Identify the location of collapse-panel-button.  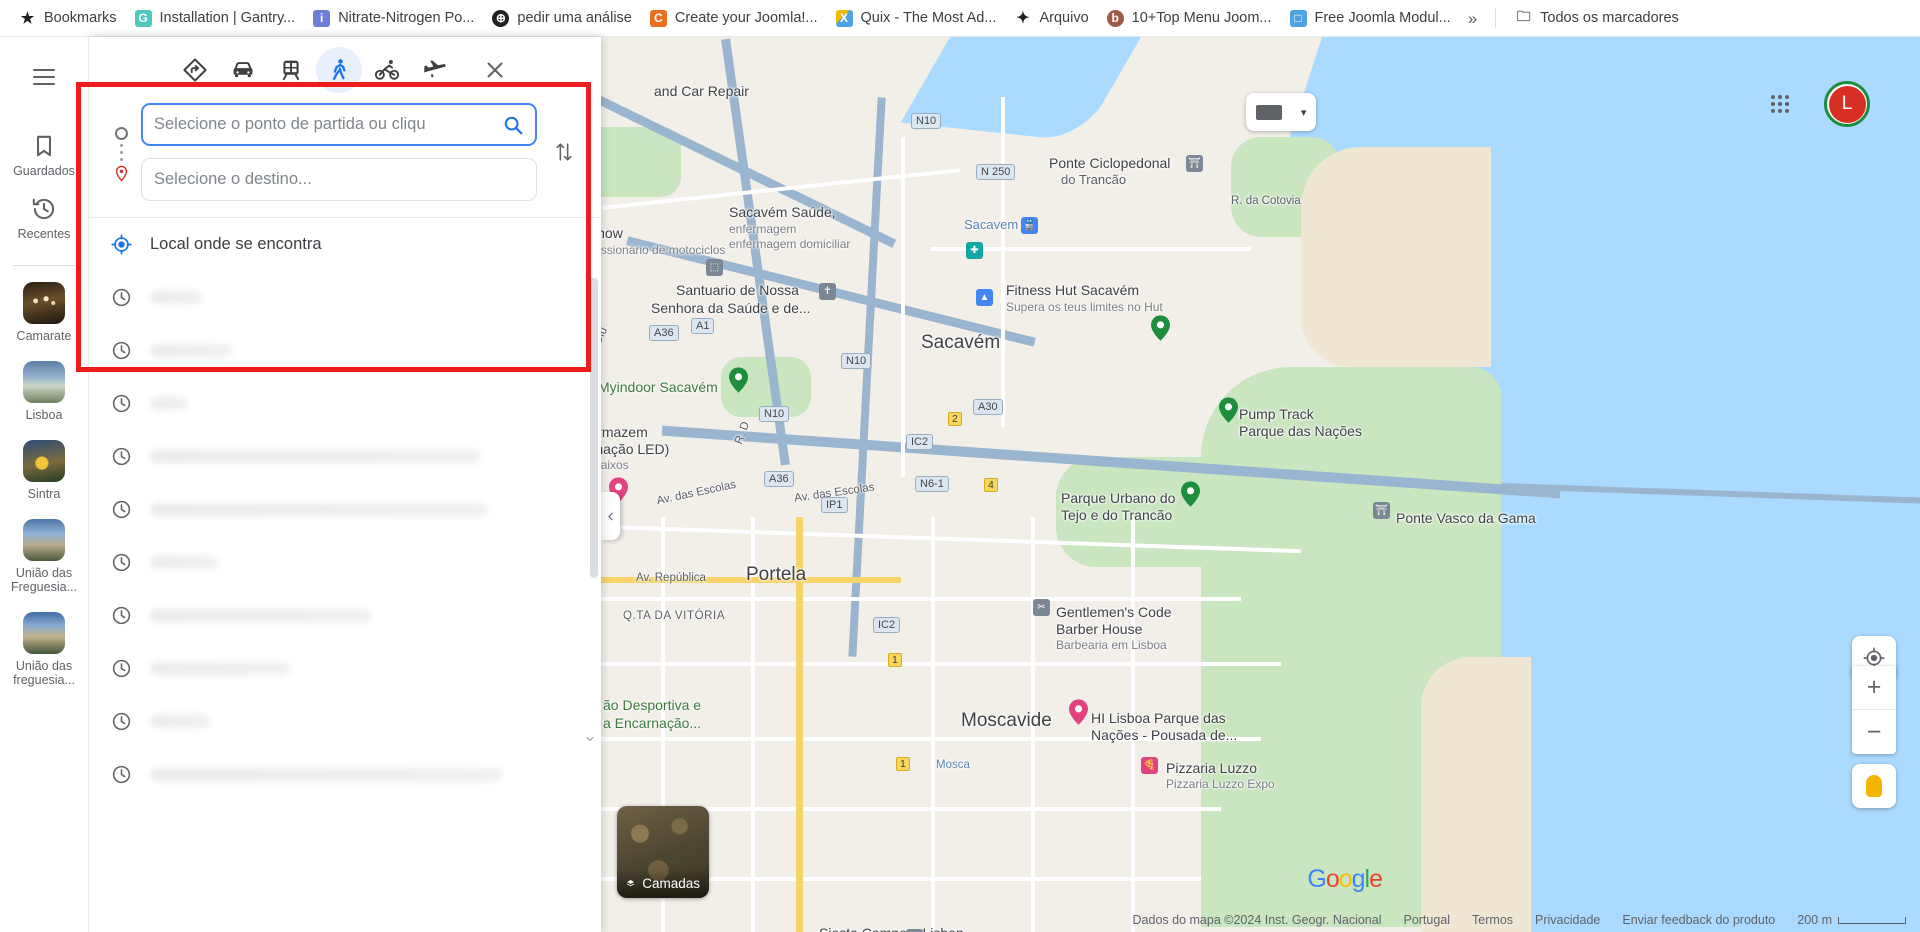
(610, 516).